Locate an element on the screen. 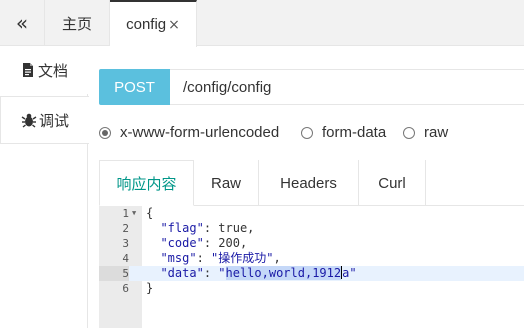  code-text: "code": 200, is located at coordinates (204, 243).